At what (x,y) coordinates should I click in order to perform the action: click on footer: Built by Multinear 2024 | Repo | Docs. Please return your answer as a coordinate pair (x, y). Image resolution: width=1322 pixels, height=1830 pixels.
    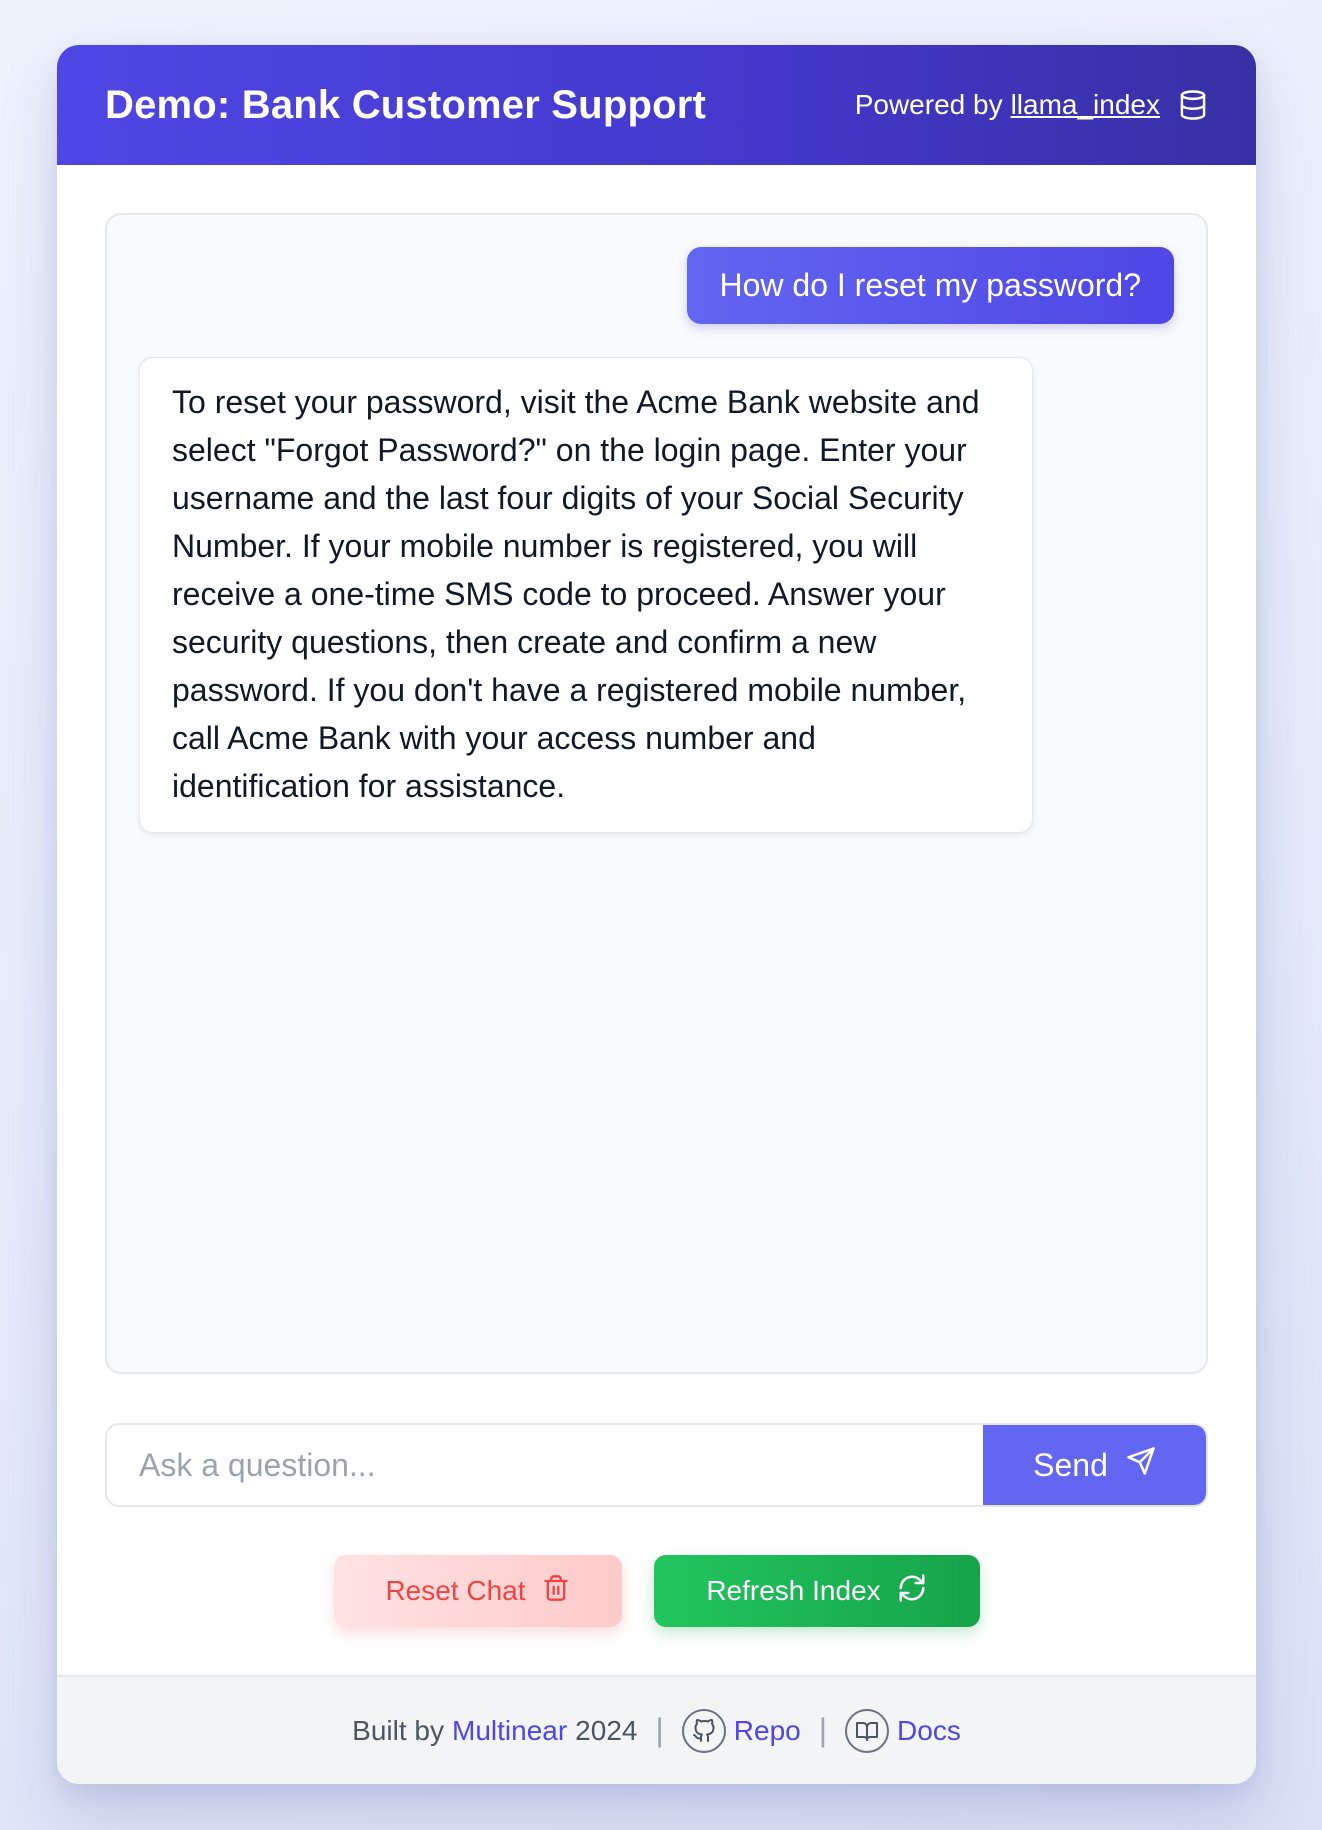
    Looking at the image, I should click on (656, 1729).